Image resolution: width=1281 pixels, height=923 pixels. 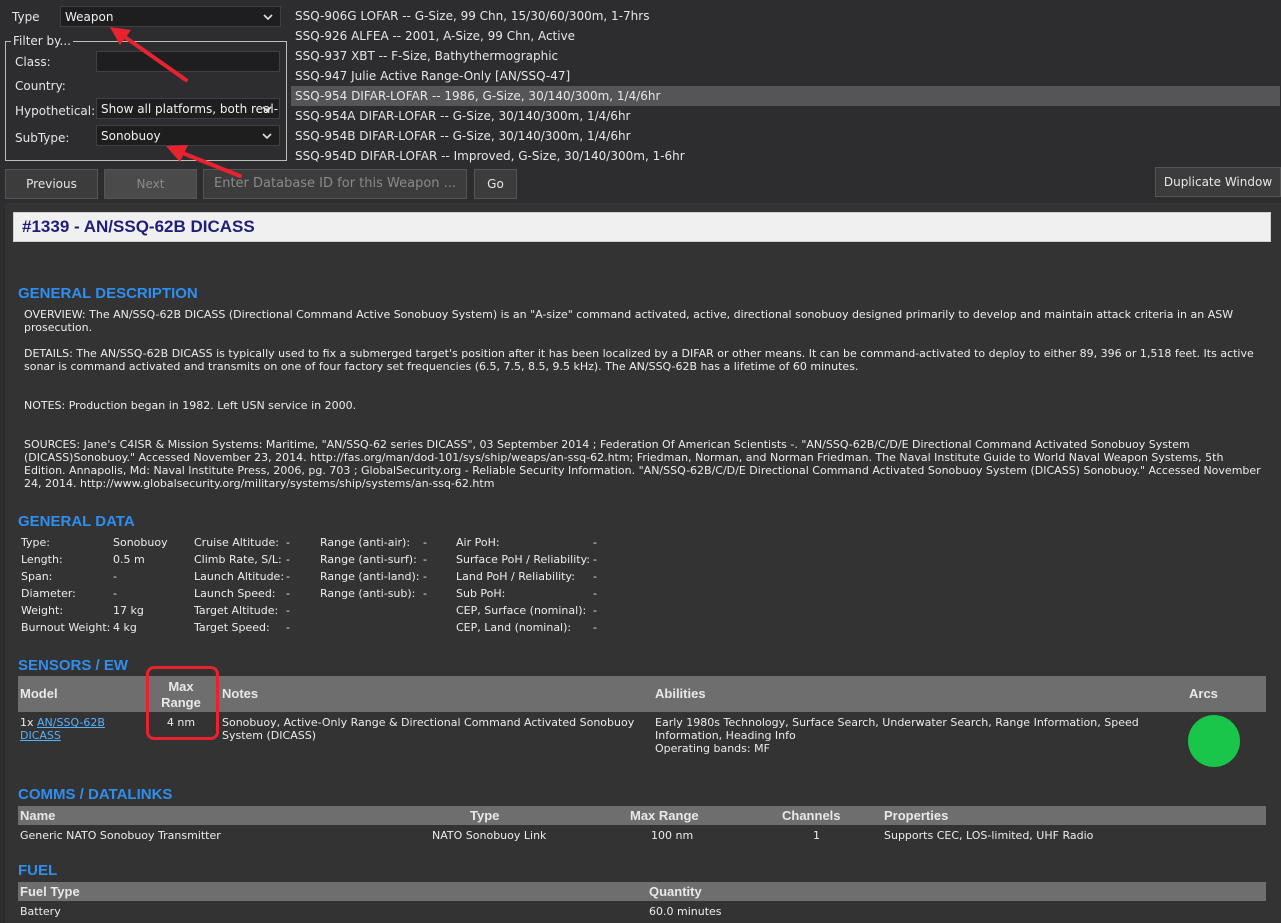 I want to click on type-label: Type, so click(x=26, y=17).